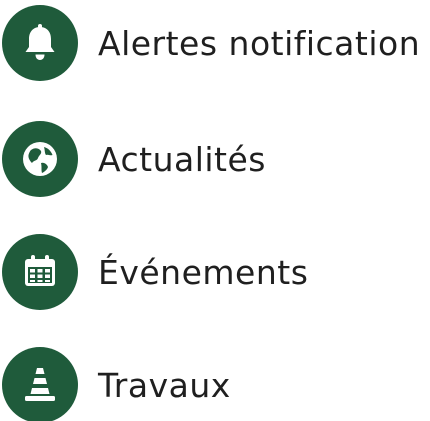  What do you see at coordinates (203, 272) in the screenshot?
I see `menu-item-label: Événements` at bounding box center [203, 272].